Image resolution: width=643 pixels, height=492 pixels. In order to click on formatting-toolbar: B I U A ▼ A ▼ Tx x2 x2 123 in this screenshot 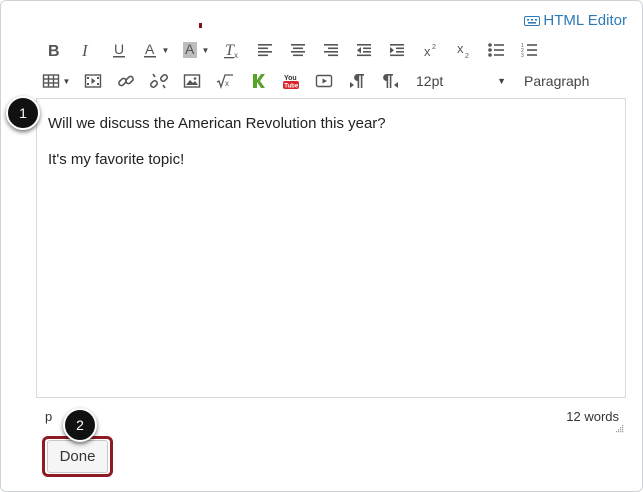, I will do `click(290, 50)`.